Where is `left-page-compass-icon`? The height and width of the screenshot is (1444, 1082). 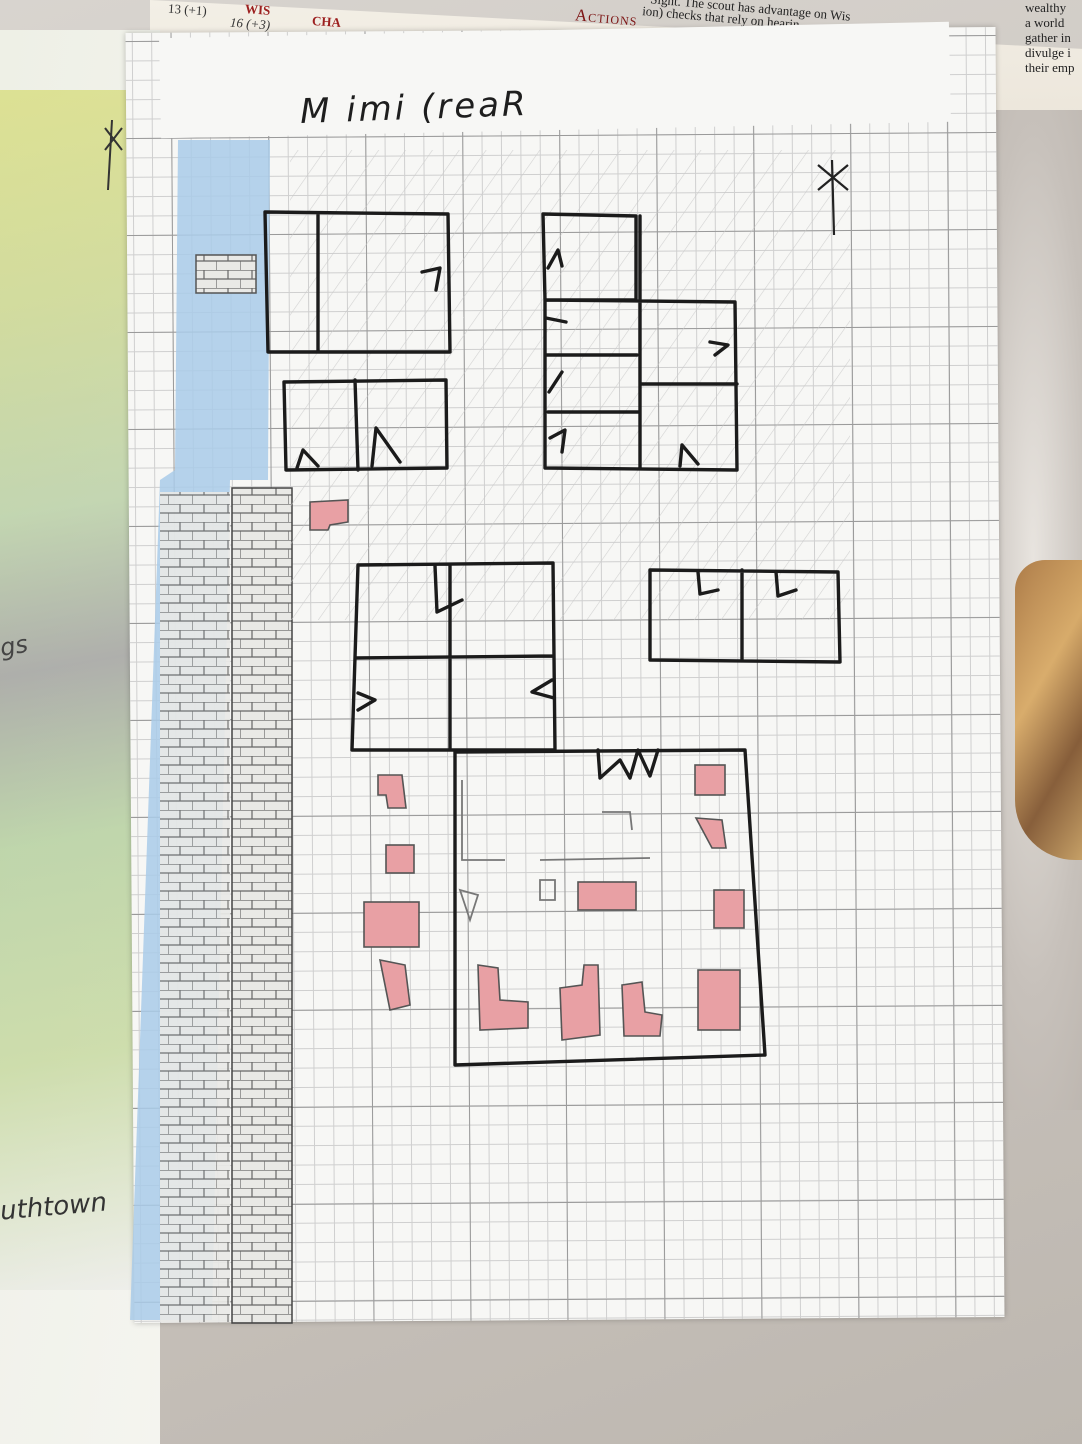
left-page-compass-icon is located at coordinates (113, 155).